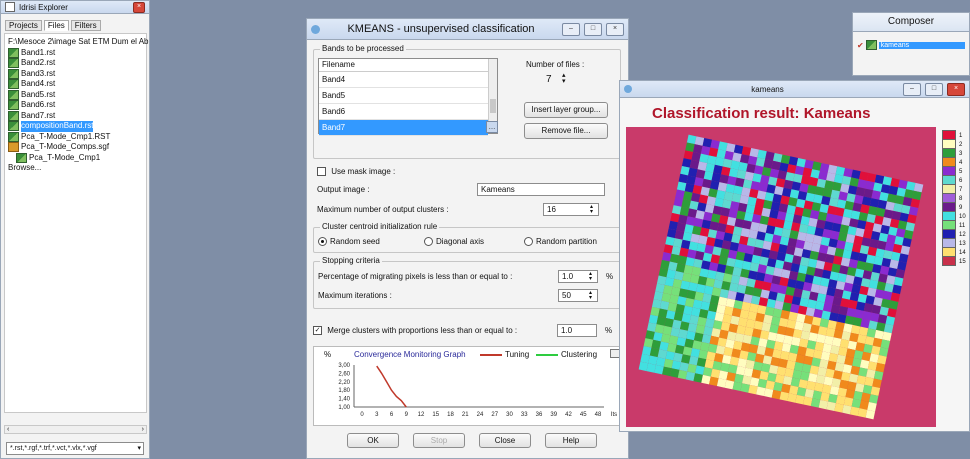  What do you see at coordinates (75, 429) in the screenshot?
I see `tree-hscrollbar: ‹ ›` at bounding box center [75, 429].